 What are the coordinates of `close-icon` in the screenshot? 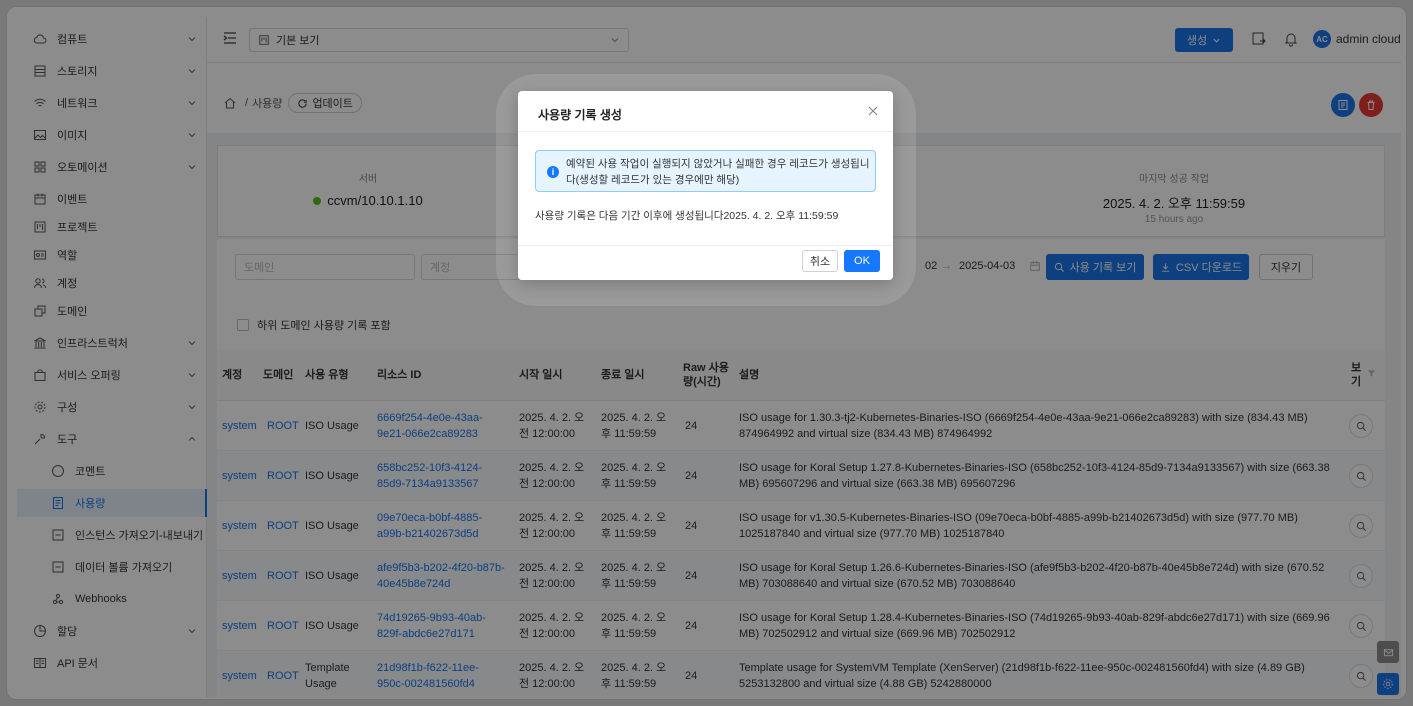 It's located at (873, 111).